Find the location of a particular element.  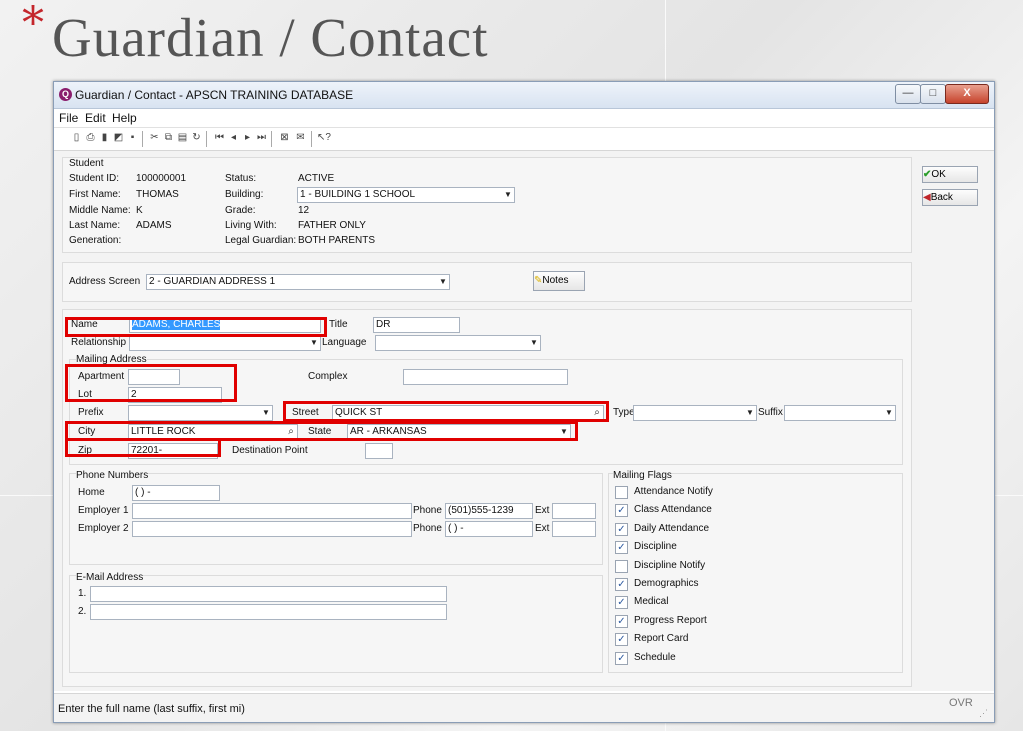

destination-point-input is located at coordinates (379, 451).